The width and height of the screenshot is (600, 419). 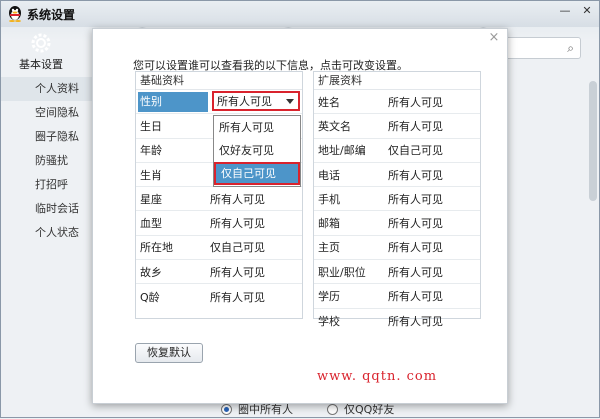 What do you see at coordinates (41, 64) in the screenshot?
I see `sidebar-heading: 基本设置` at bounding box center [41, 64].